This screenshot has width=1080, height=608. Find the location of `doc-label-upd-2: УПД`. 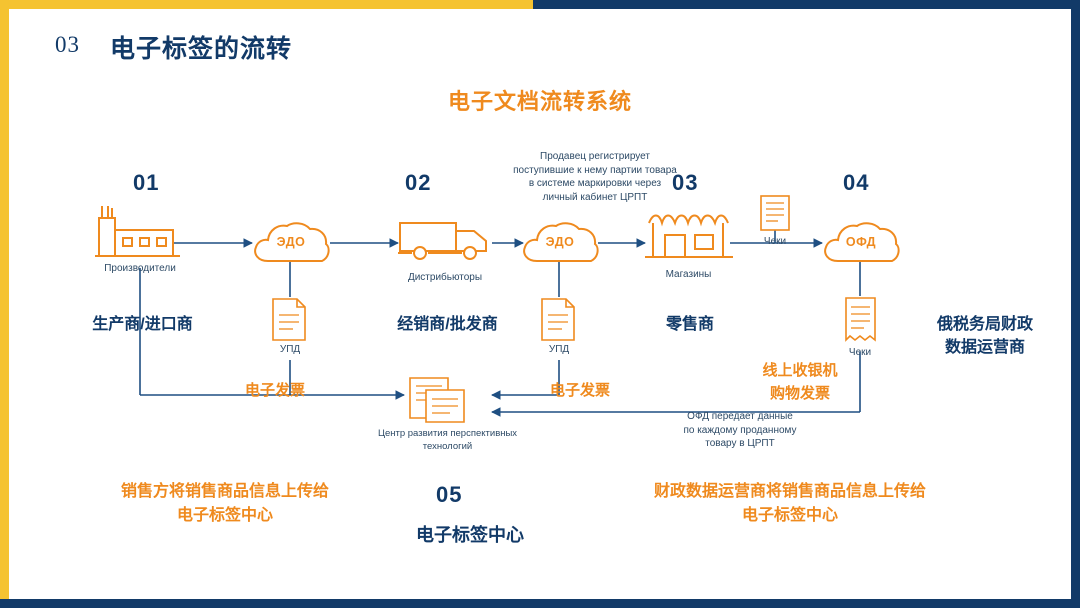

doc-label-upd-2: УПД is located at coordinates (559, 349).